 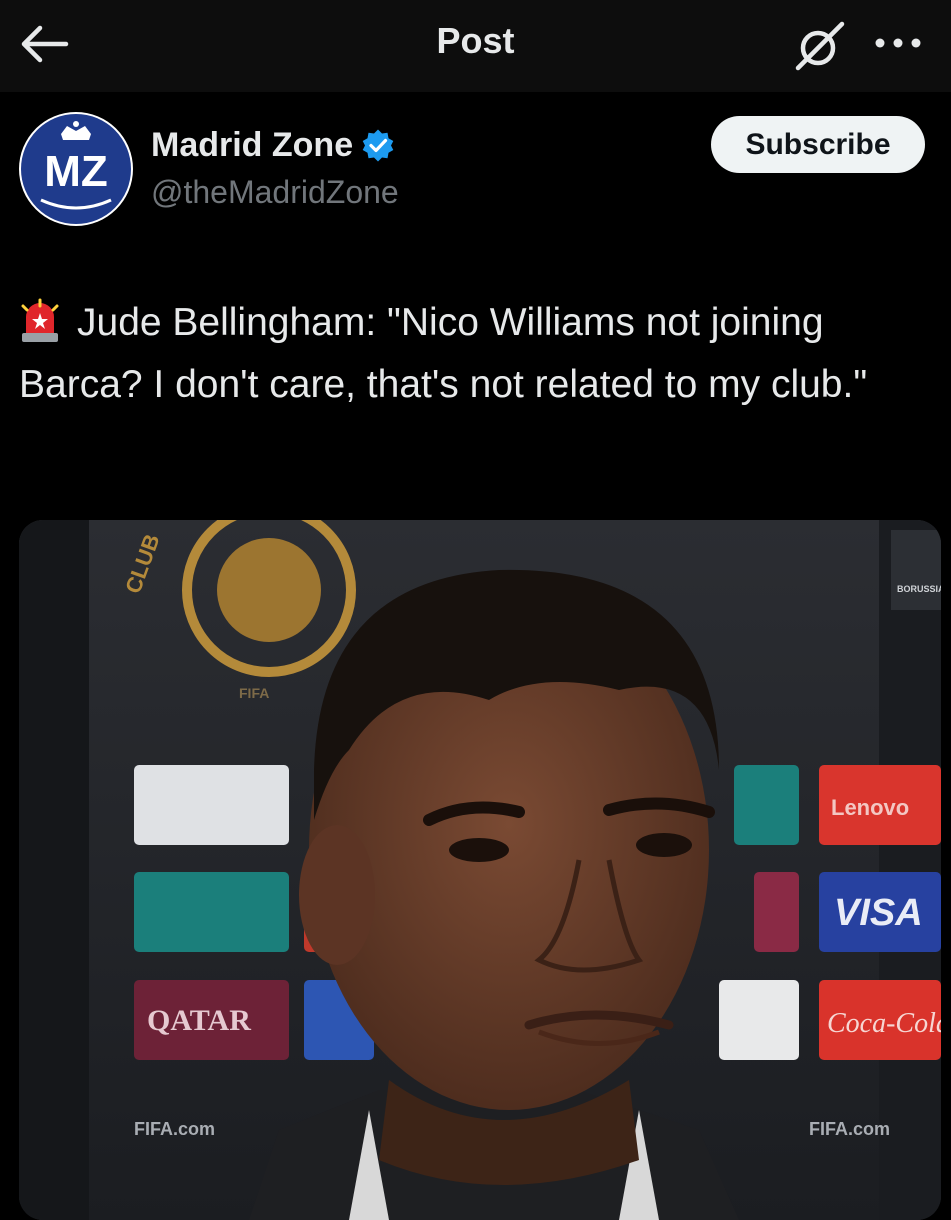 I want to click on author-handle: @theMadridZone, so click(x=275, y=192).